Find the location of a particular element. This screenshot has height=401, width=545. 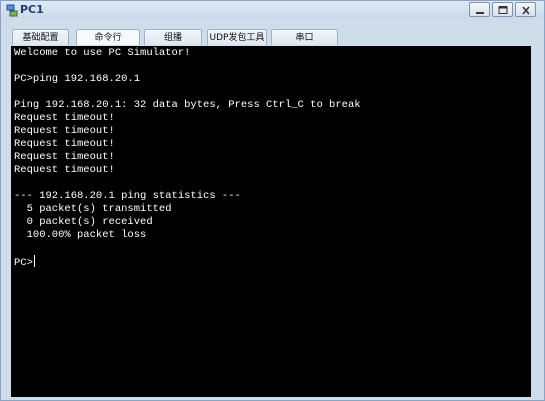

text-cursor is located at coordinates (34, 261).